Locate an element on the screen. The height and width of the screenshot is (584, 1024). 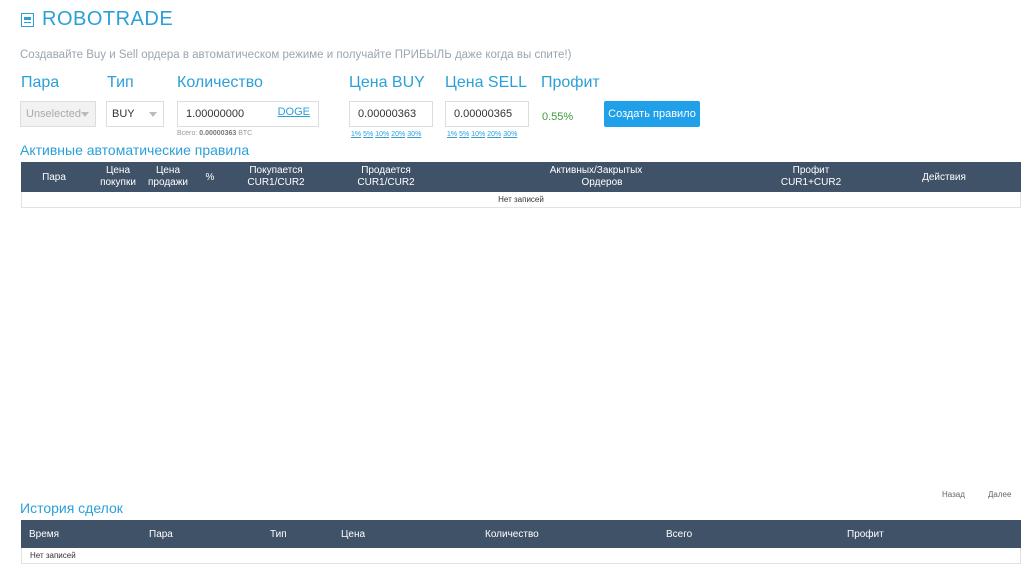
history-empty-text: Нет записей is located at coordinates (53, 555).